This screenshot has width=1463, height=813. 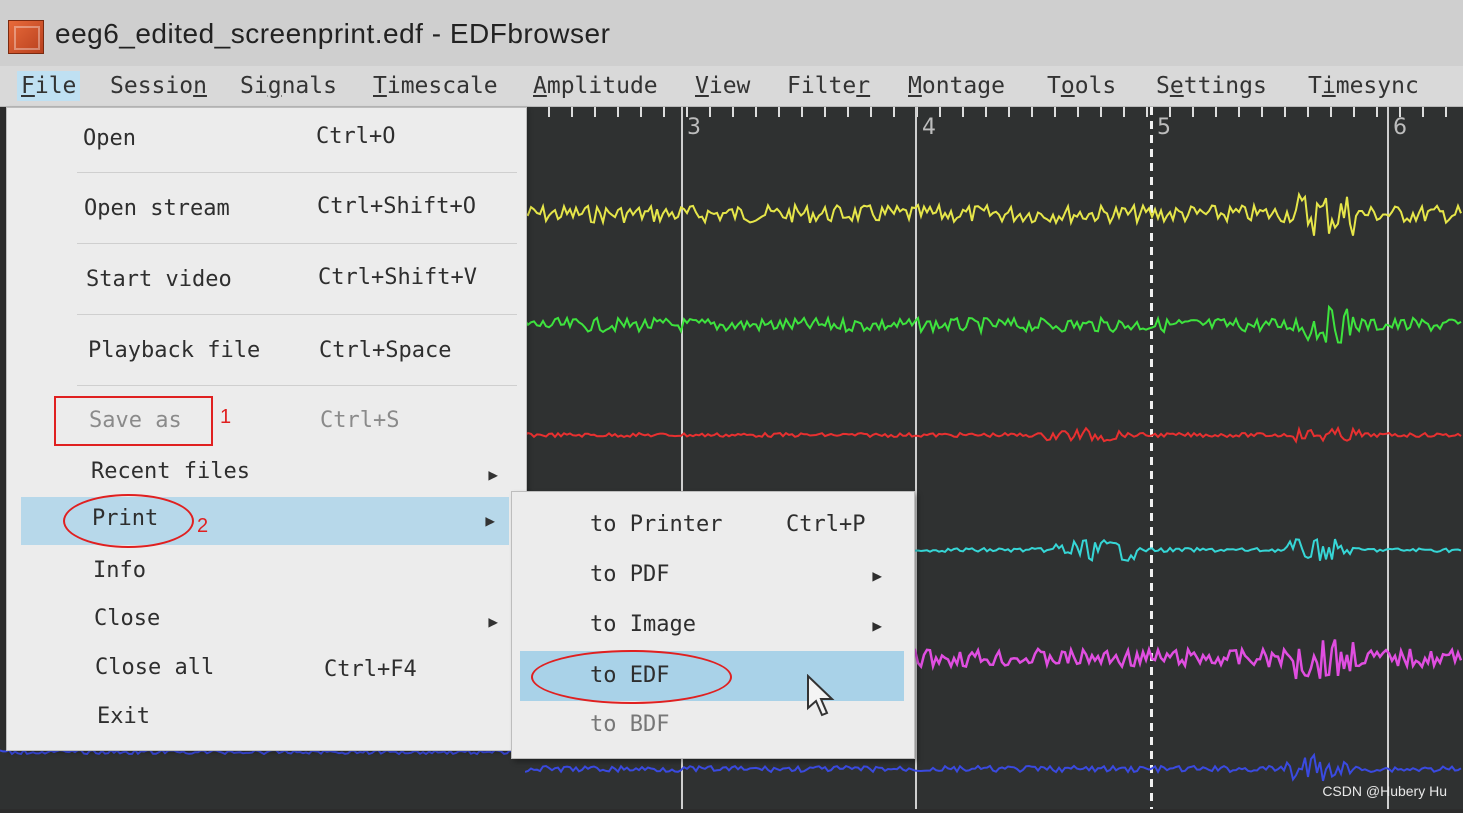 What do you see at coordinates (713, 525) in the screenshot?
I see `print-to-printer: to Printer Ctrl+P` at bounding box center [713, 525].